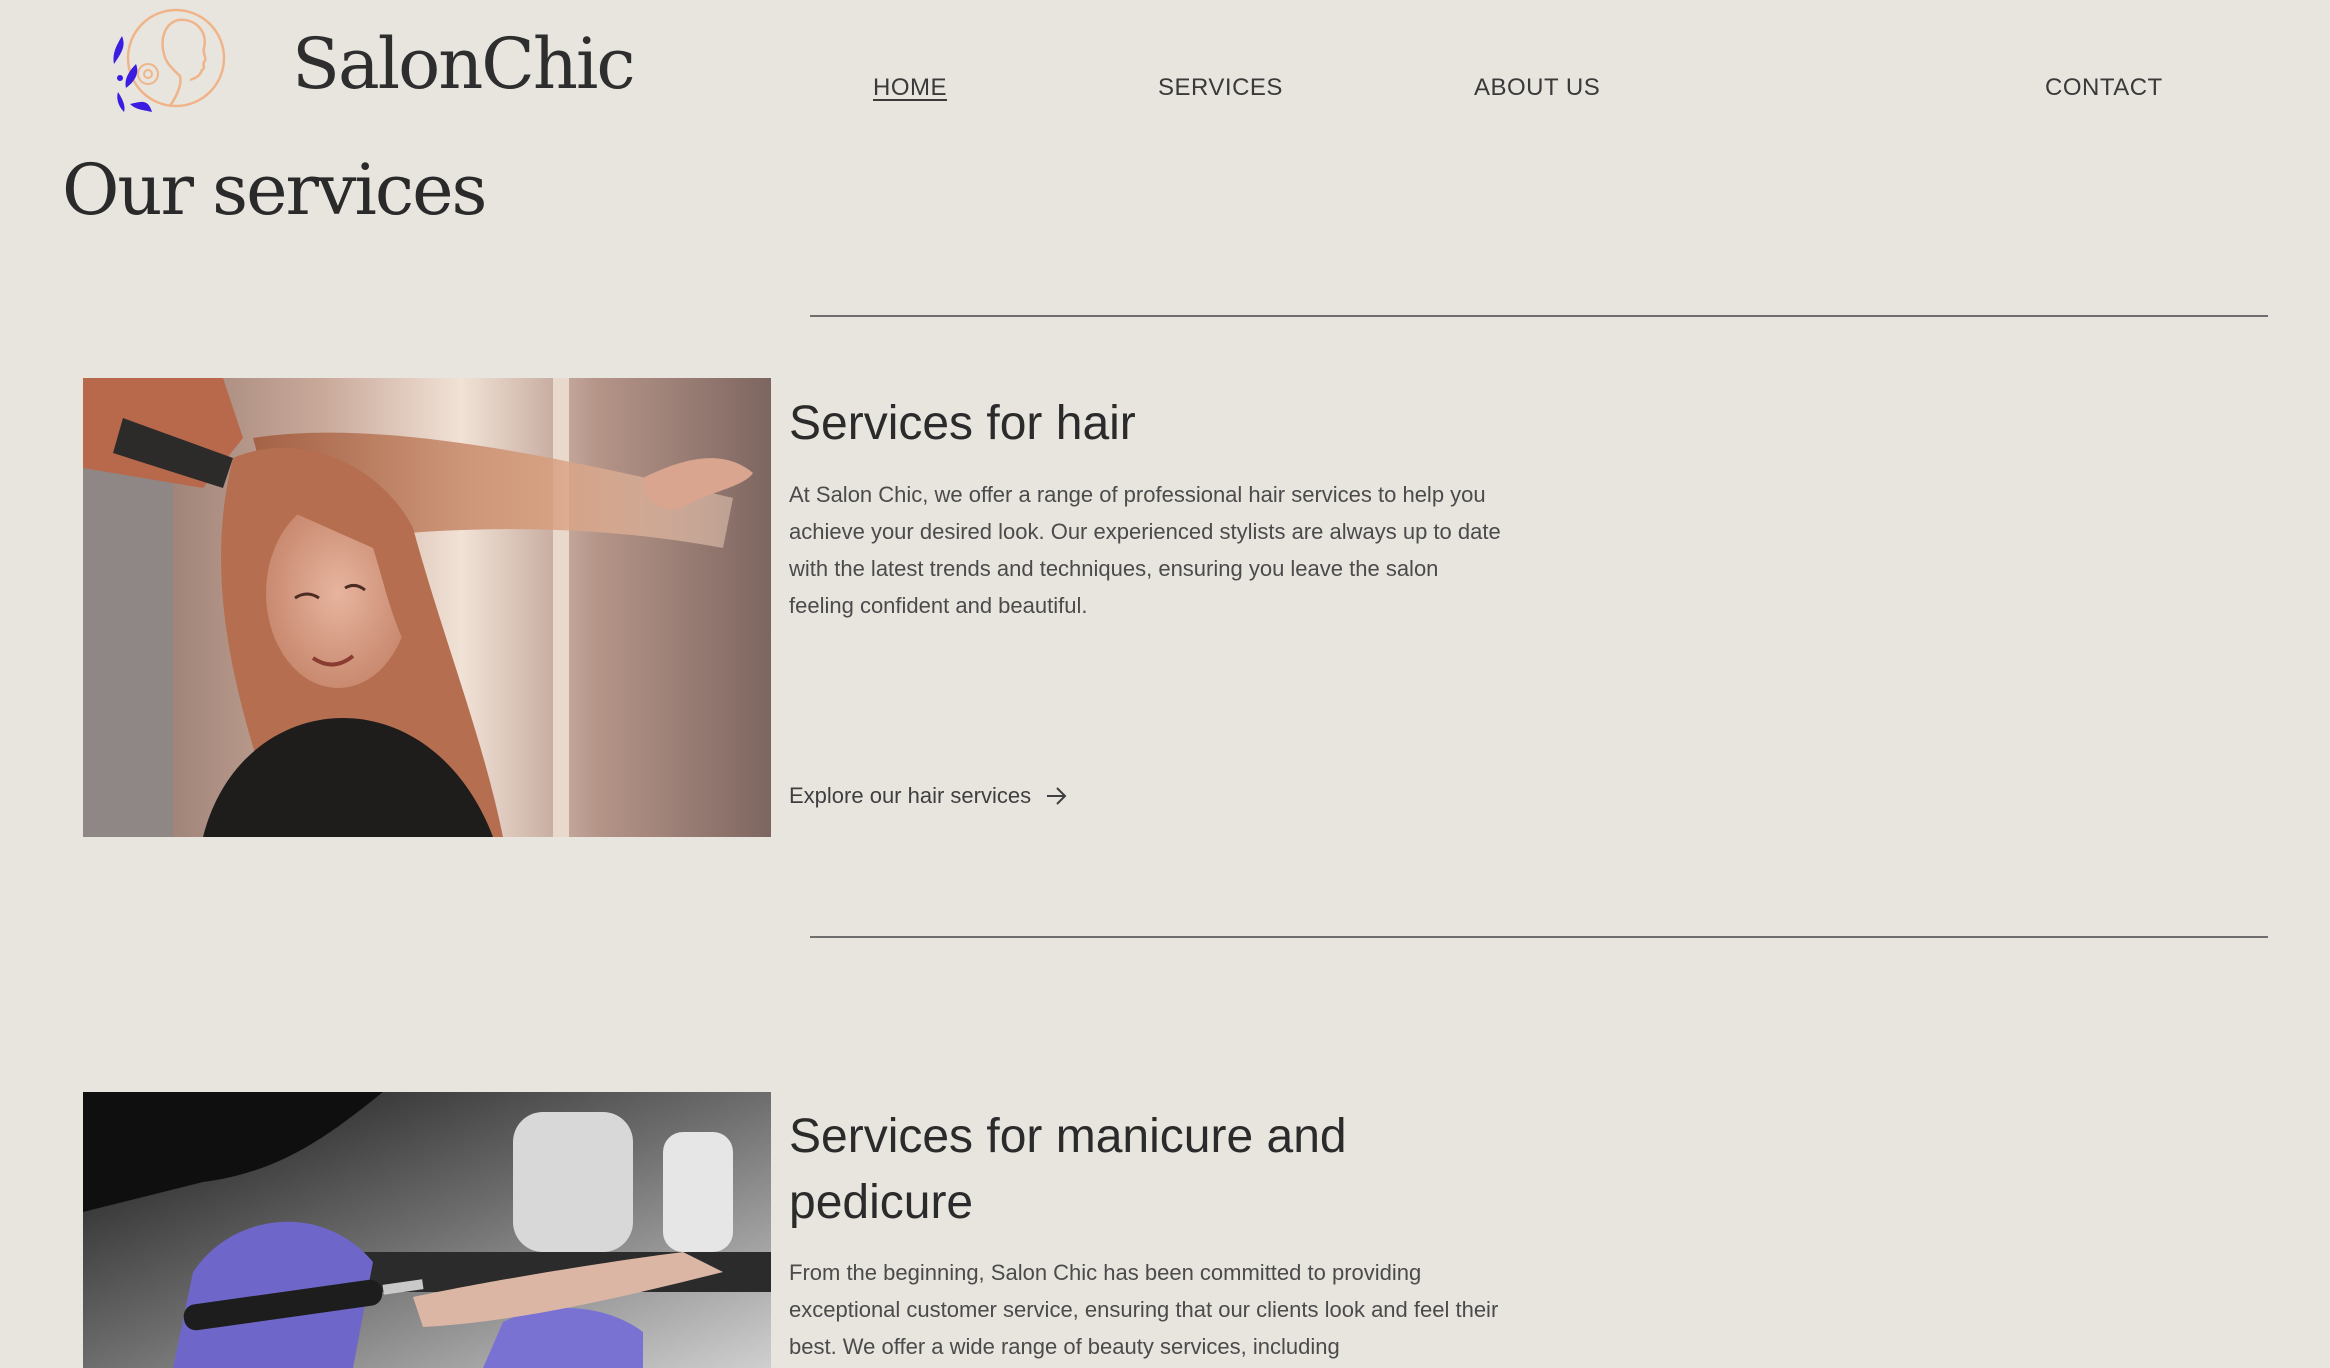 The height and width of the screenshot is (1368, 2330). I want to click on manicure-nail-drill-photo, so click(427, 1230).